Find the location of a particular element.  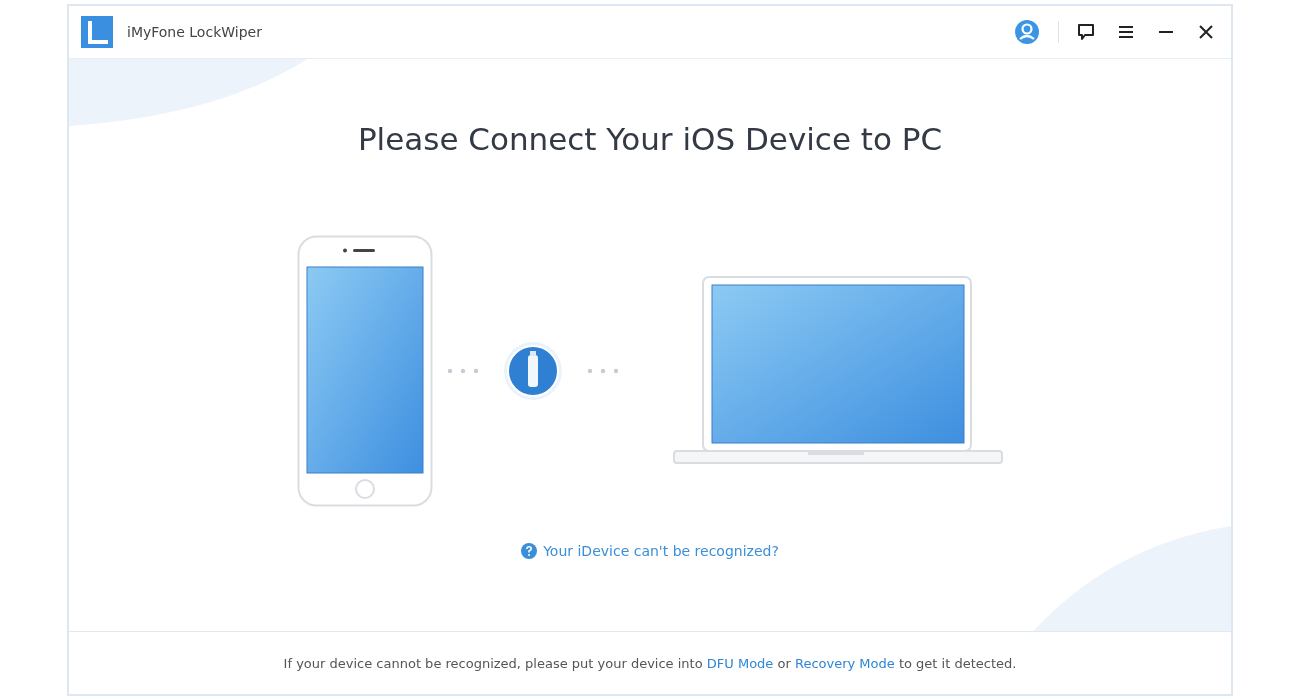

page-heading: Please Connect Your iOS Device to PC is located at coordinates (650, 139).